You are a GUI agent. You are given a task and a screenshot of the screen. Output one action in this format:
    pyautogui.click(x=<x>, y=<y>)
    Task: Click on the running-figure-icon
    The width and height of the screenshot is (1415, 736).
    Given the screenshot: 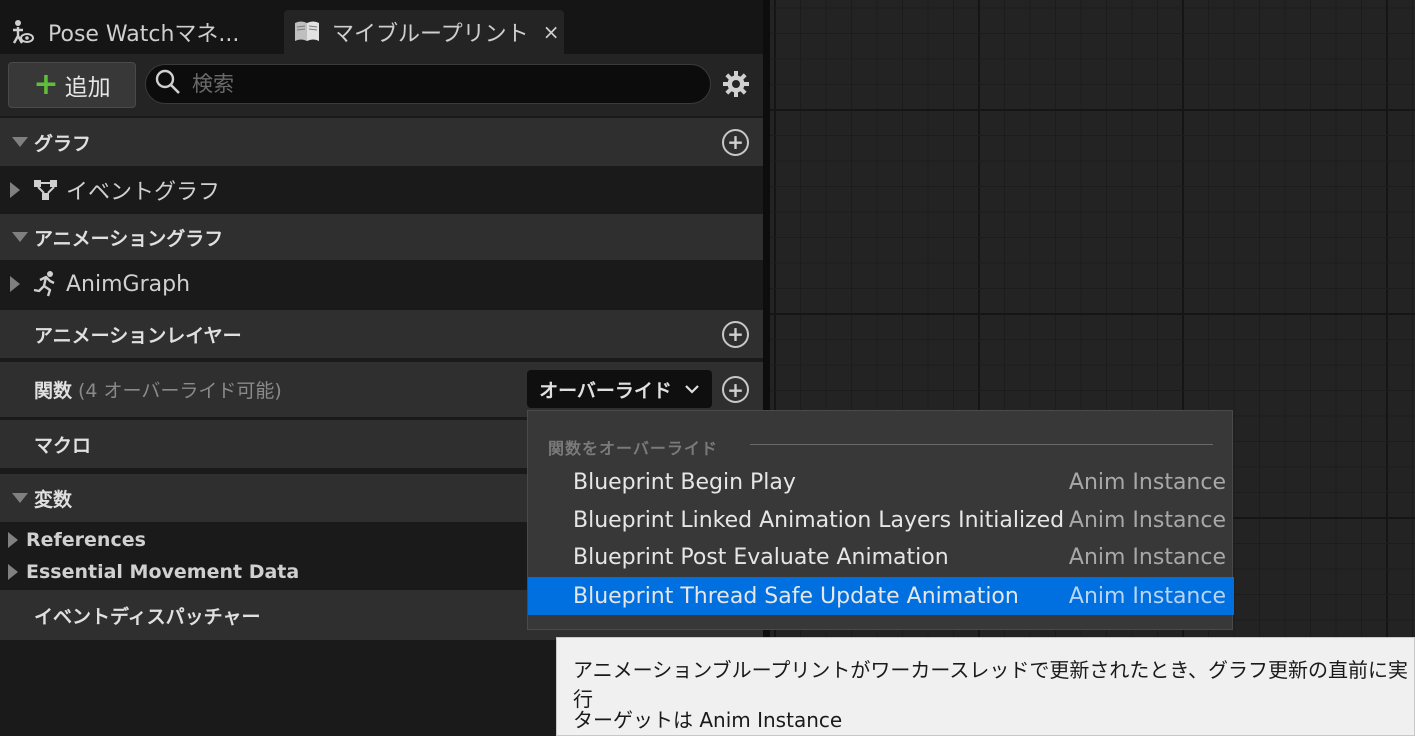 What is the action you would take?
    pyautogui.click(x=46, y=284)
    